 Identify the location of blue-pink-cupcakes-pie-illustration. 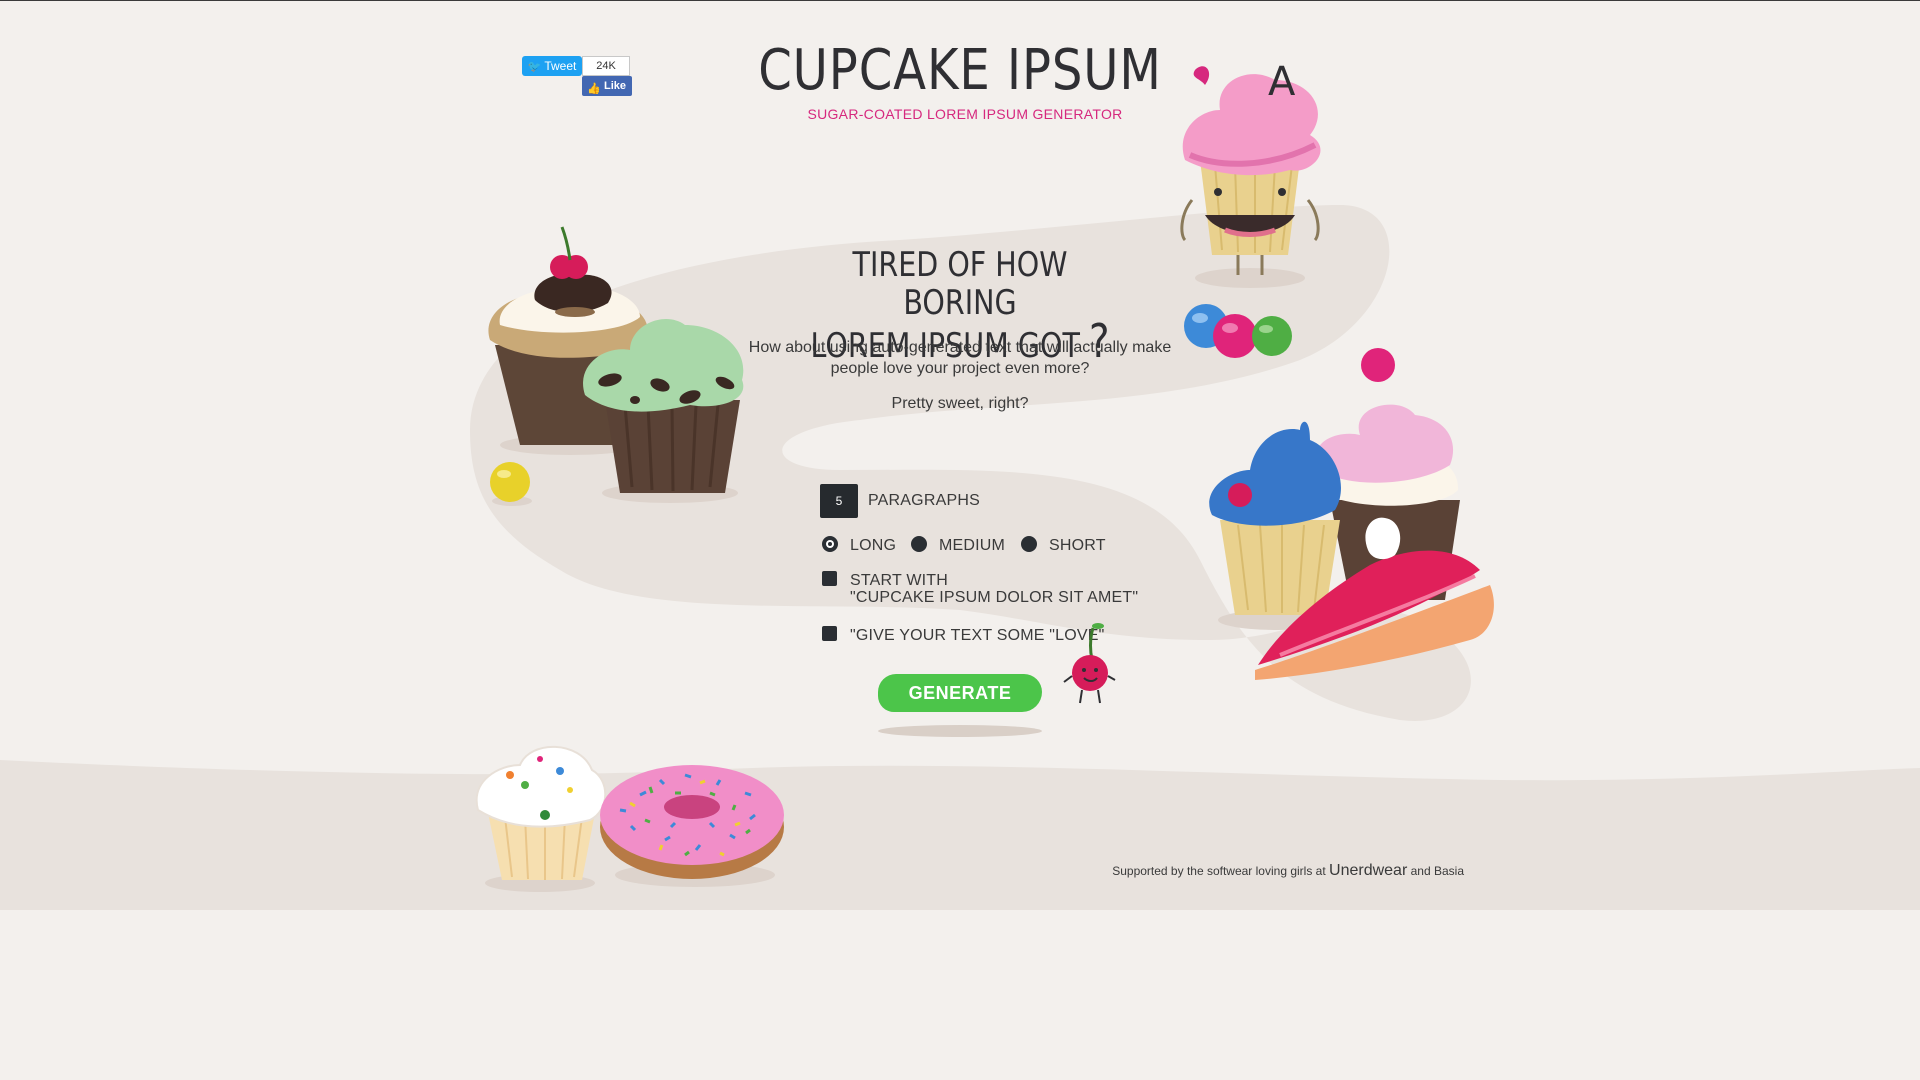
(1351, 514).